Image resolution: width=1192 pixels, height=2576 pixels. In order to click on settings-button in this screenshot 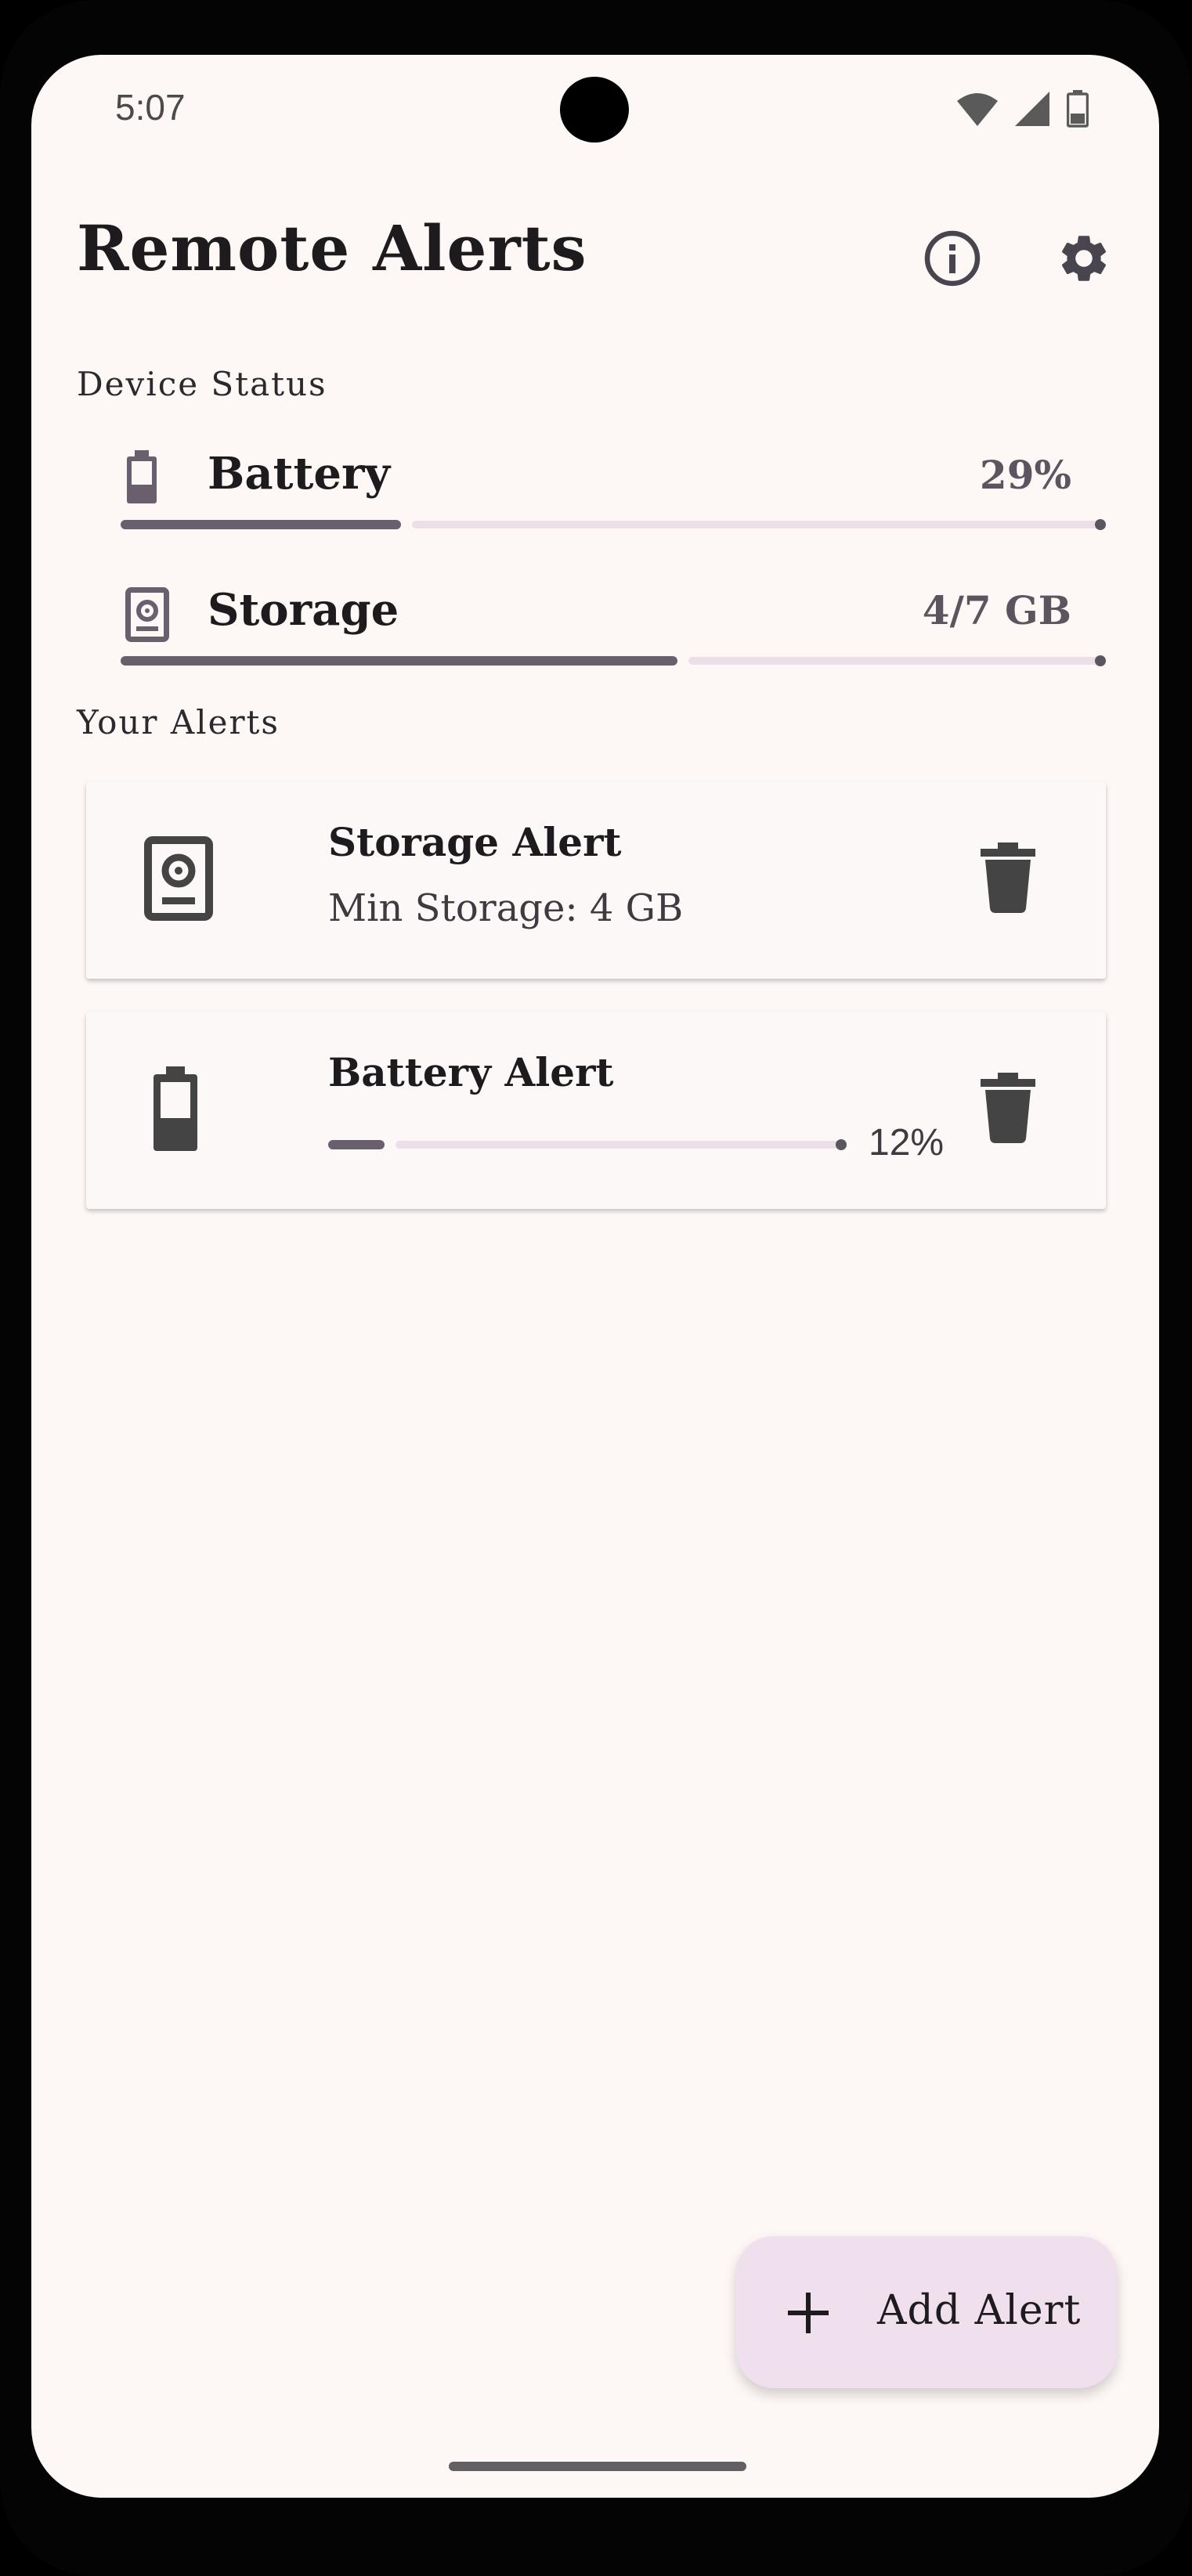, I will do `click(1084, 260)`.